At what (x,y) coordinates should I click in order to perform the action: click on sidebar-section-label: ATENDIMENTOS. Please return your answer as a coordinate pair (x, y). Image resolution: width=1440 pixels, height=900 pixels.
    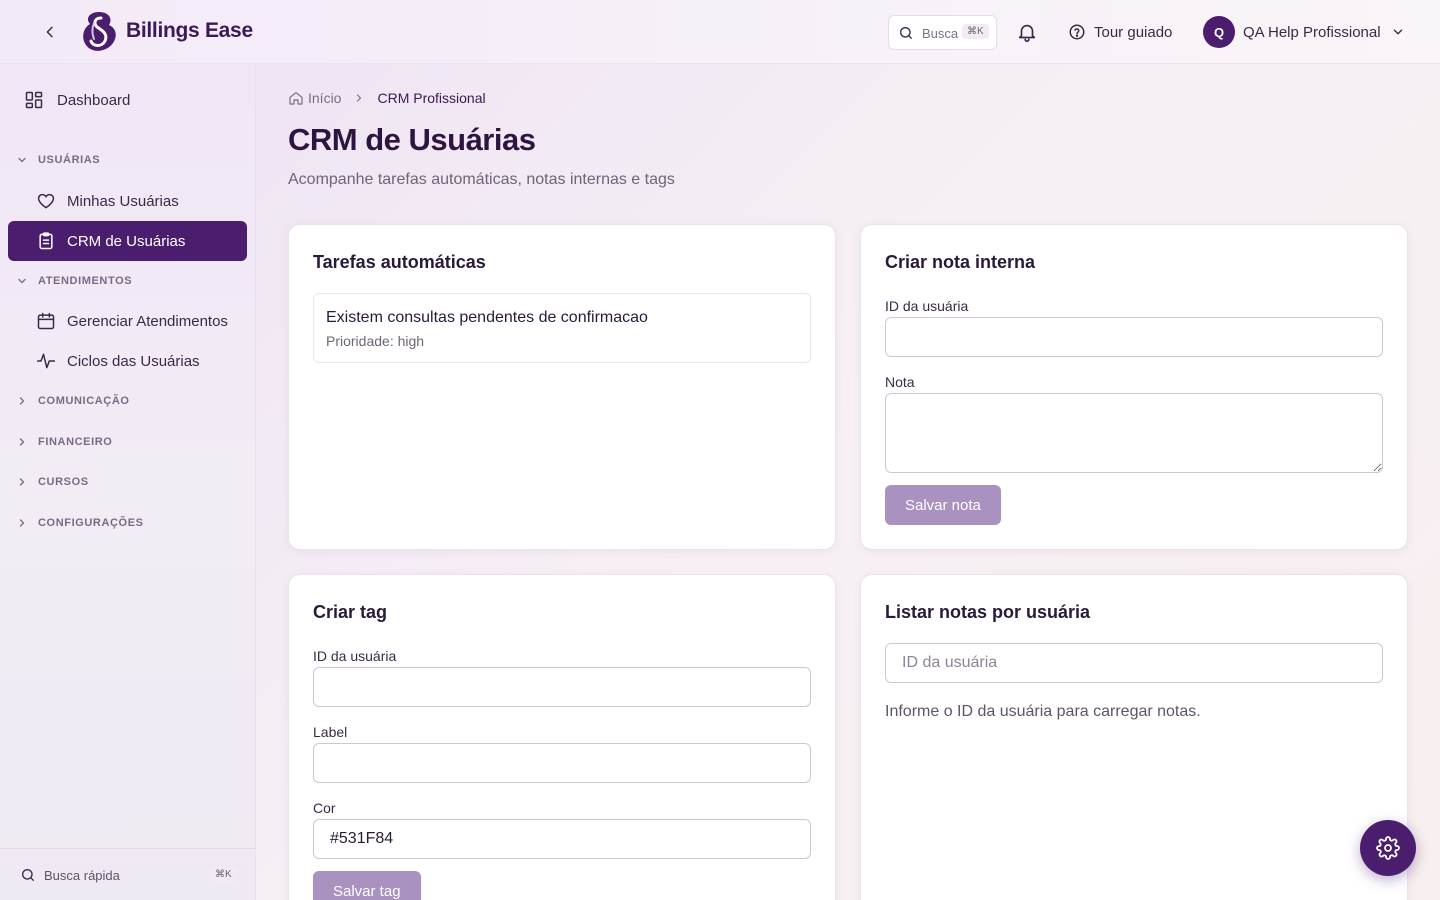
    Looking at the image, I should click on (85, 281).